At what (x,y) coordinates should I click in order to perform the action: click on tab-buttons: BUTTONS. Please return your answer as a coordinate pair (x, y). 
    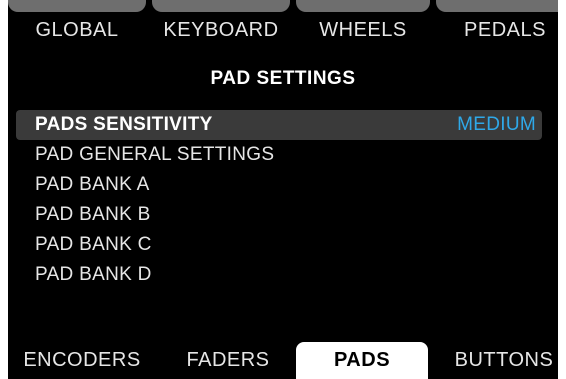
    Looking at the image, I should click on (496, 360).